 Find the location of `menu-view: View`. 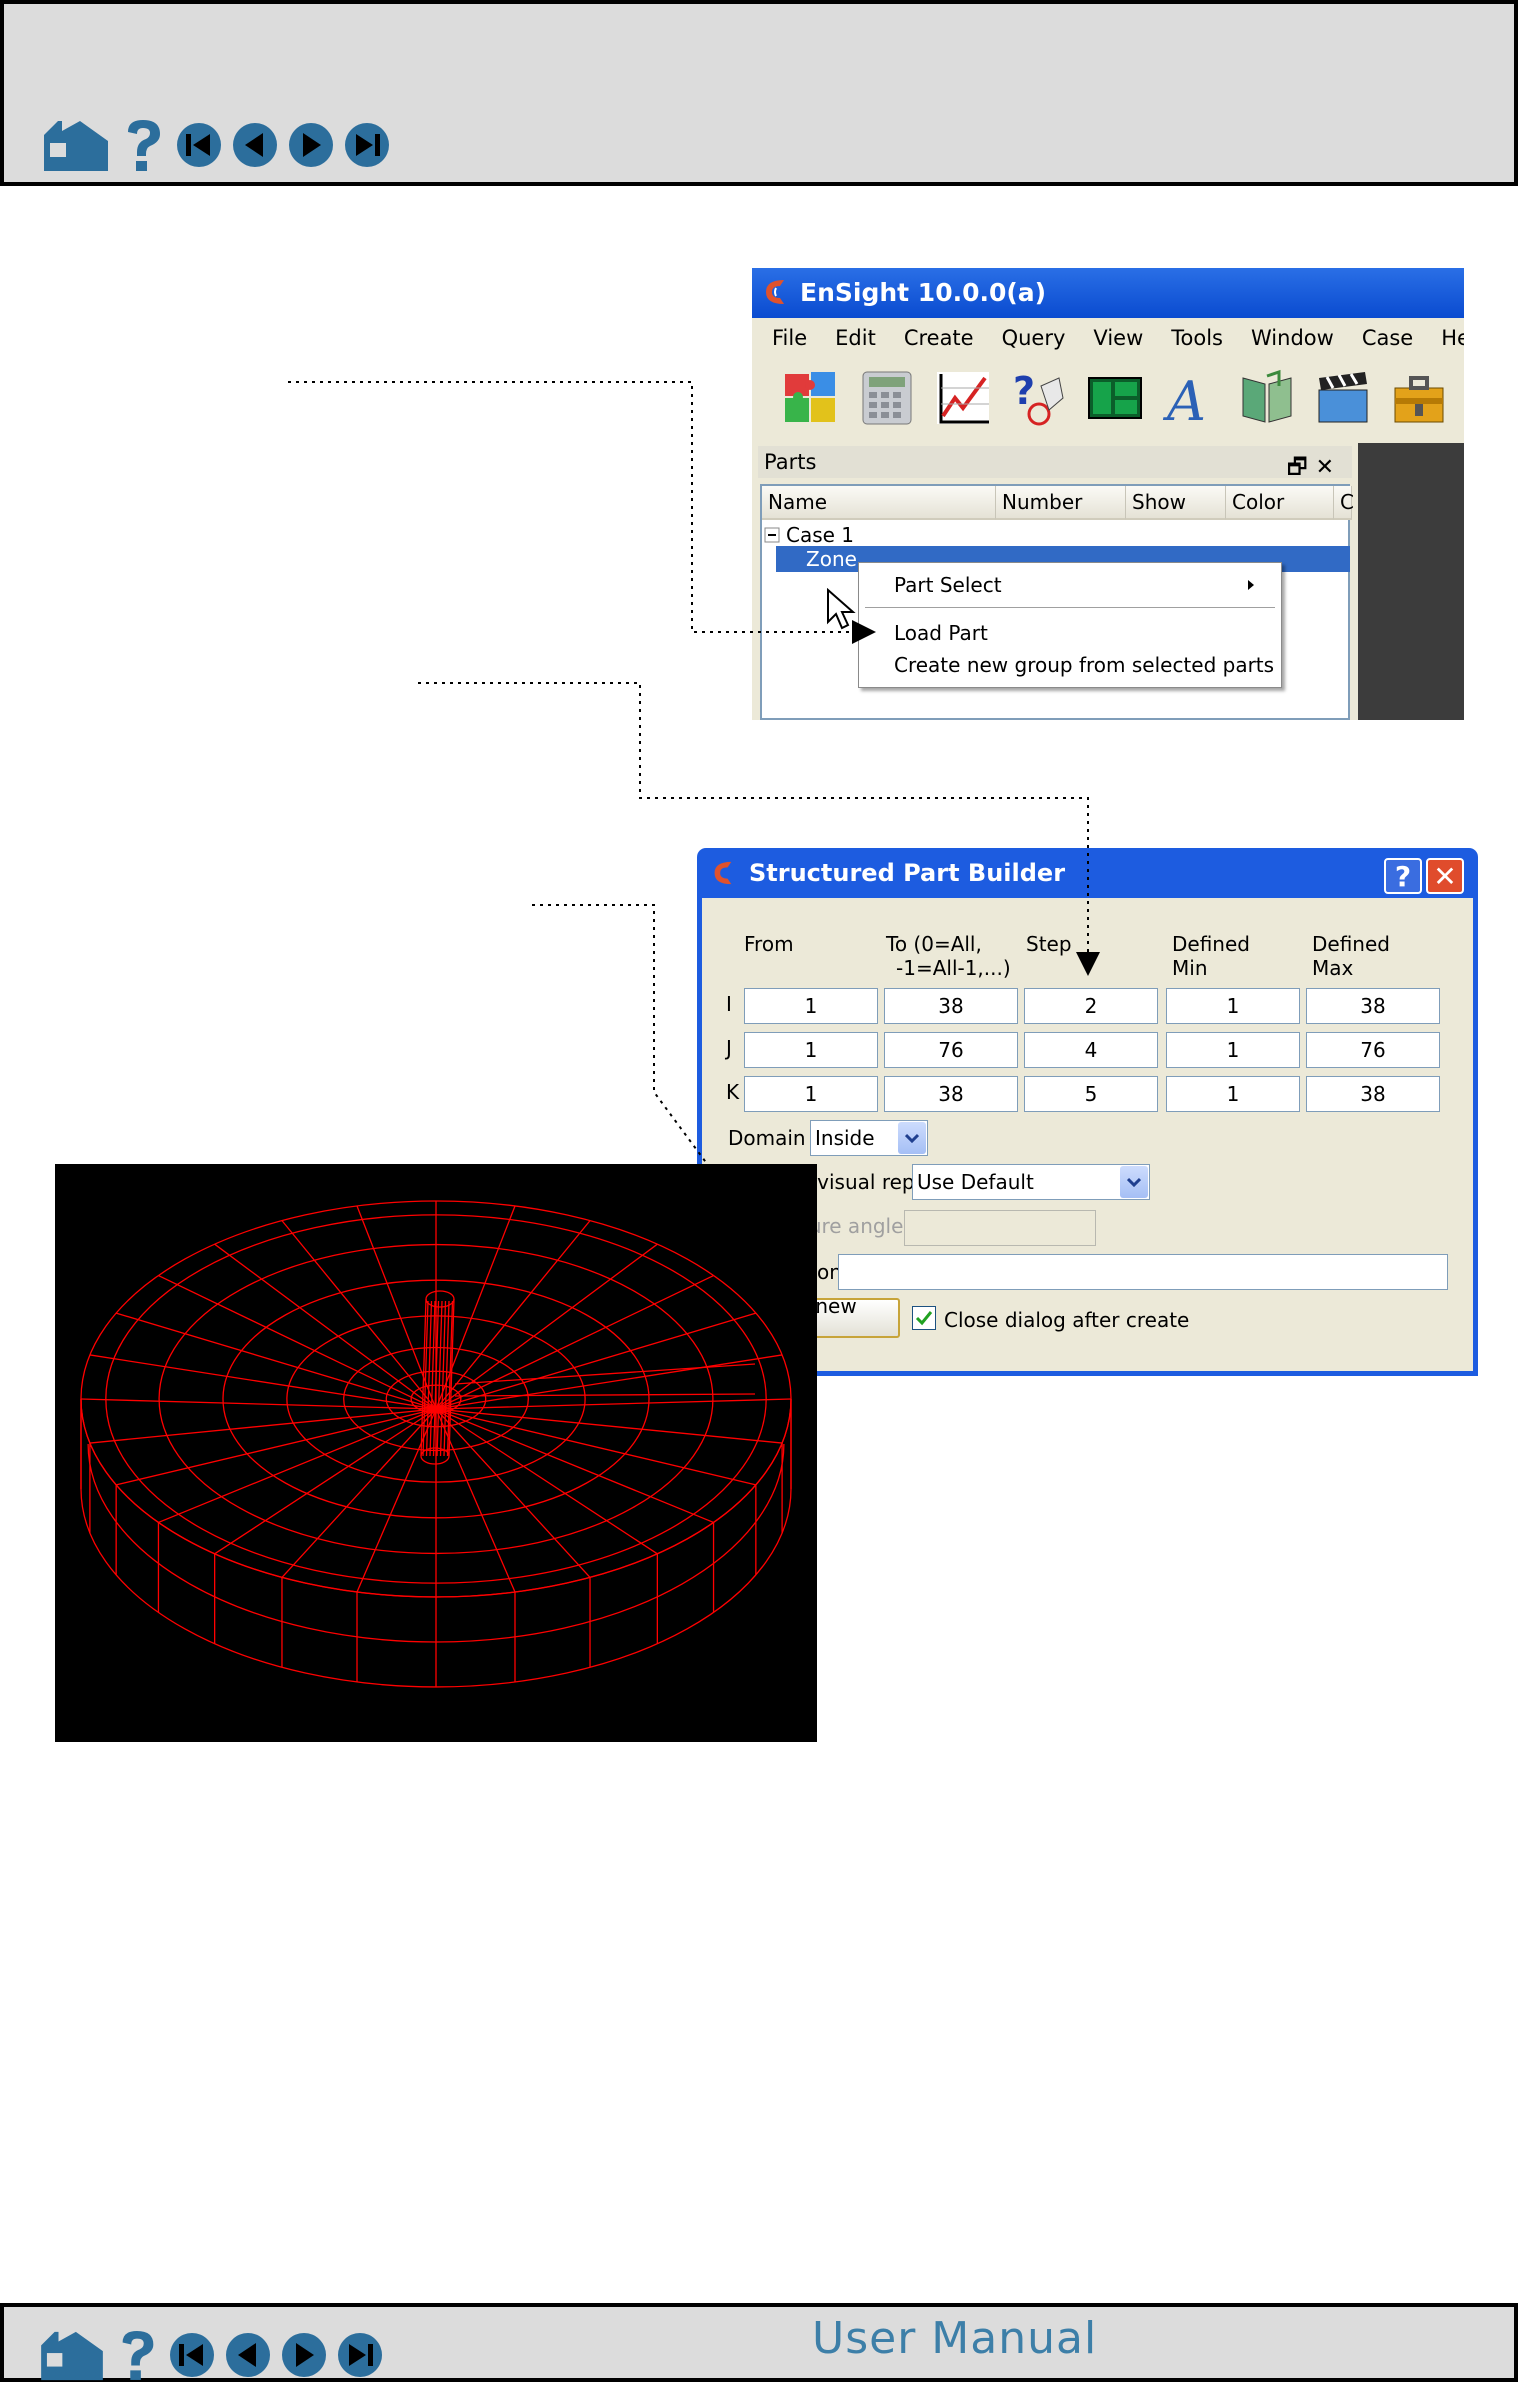

menu-view: View is located at coordinates (1118, 338).